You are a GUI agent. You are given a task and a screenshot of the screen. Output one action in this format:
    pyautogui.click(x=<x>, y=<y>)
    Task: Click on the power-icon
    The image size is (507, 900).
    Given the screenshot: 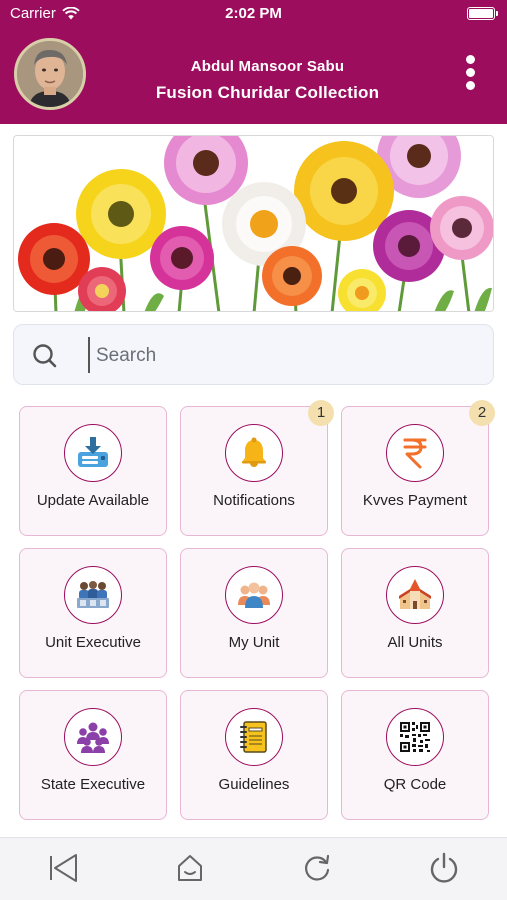 What is the action you would take?
    pyautogui.click(x=444, y=868)
    